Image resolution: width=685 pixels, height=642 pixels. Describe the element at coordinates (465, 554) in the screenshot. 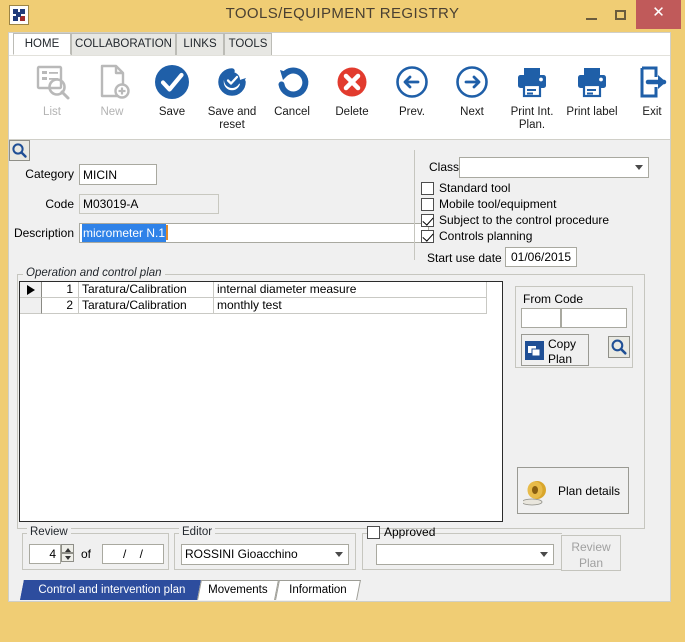

I see `approved-select` at that location.